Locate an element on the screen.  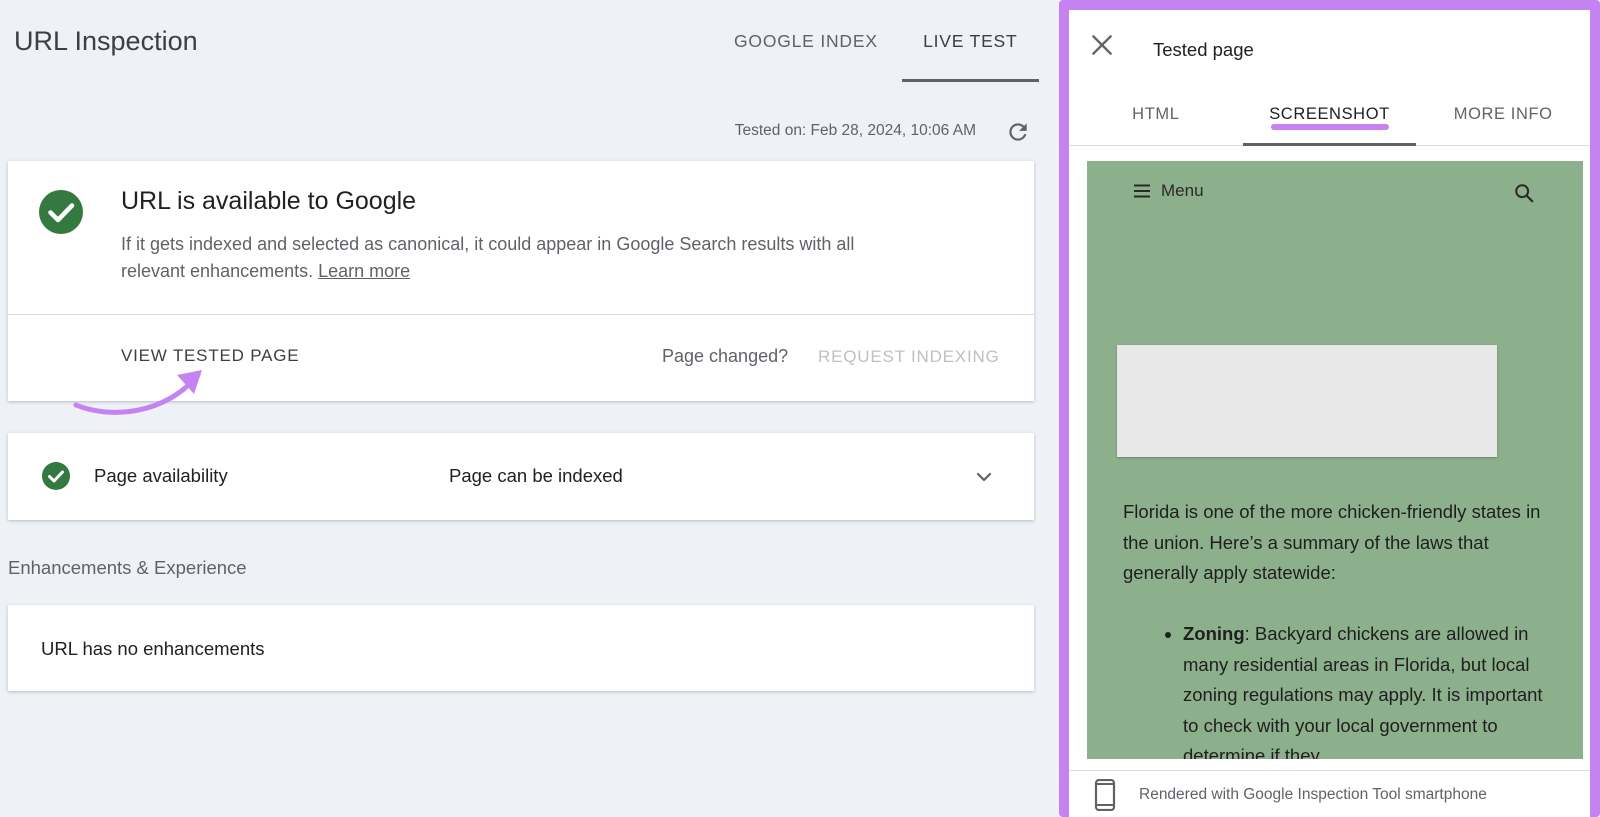
request-indexing-button: REQUEST INDEXING is located at coordinates (909, 357).